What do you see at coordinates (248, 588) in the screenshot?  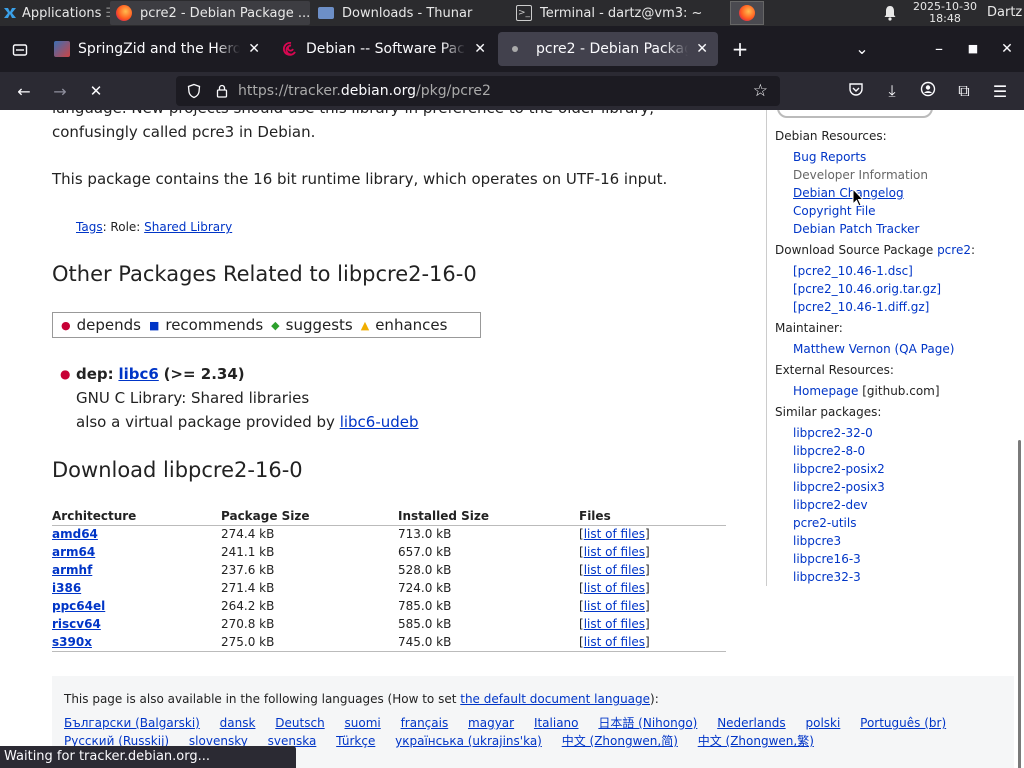 I see `package-size-cell: 271.4 kB` at bounding box center [248, 588].